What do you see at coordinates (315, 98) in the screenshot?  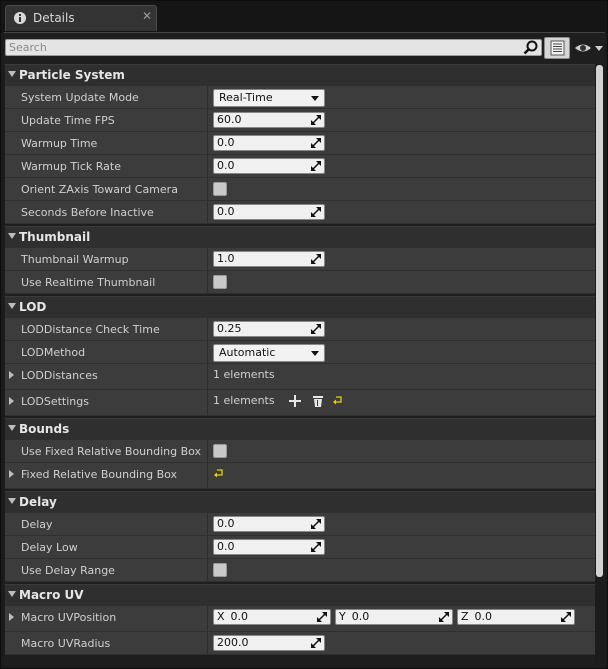 I see `chevron-down-icon` at bounding box center [315, 98].